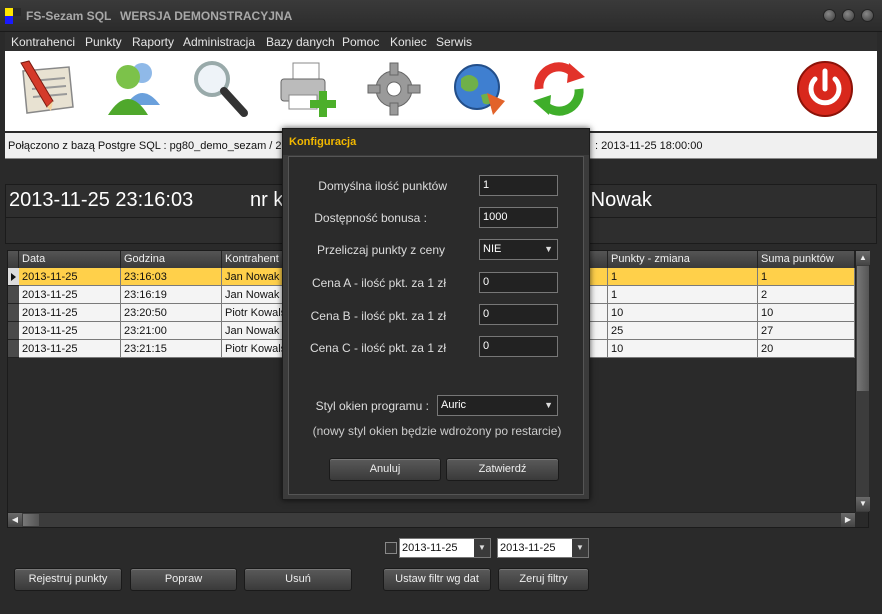 This screenshot has width=882, height=614. I want to click on app-title: FS-Sezam SQL, so click(69, 16).